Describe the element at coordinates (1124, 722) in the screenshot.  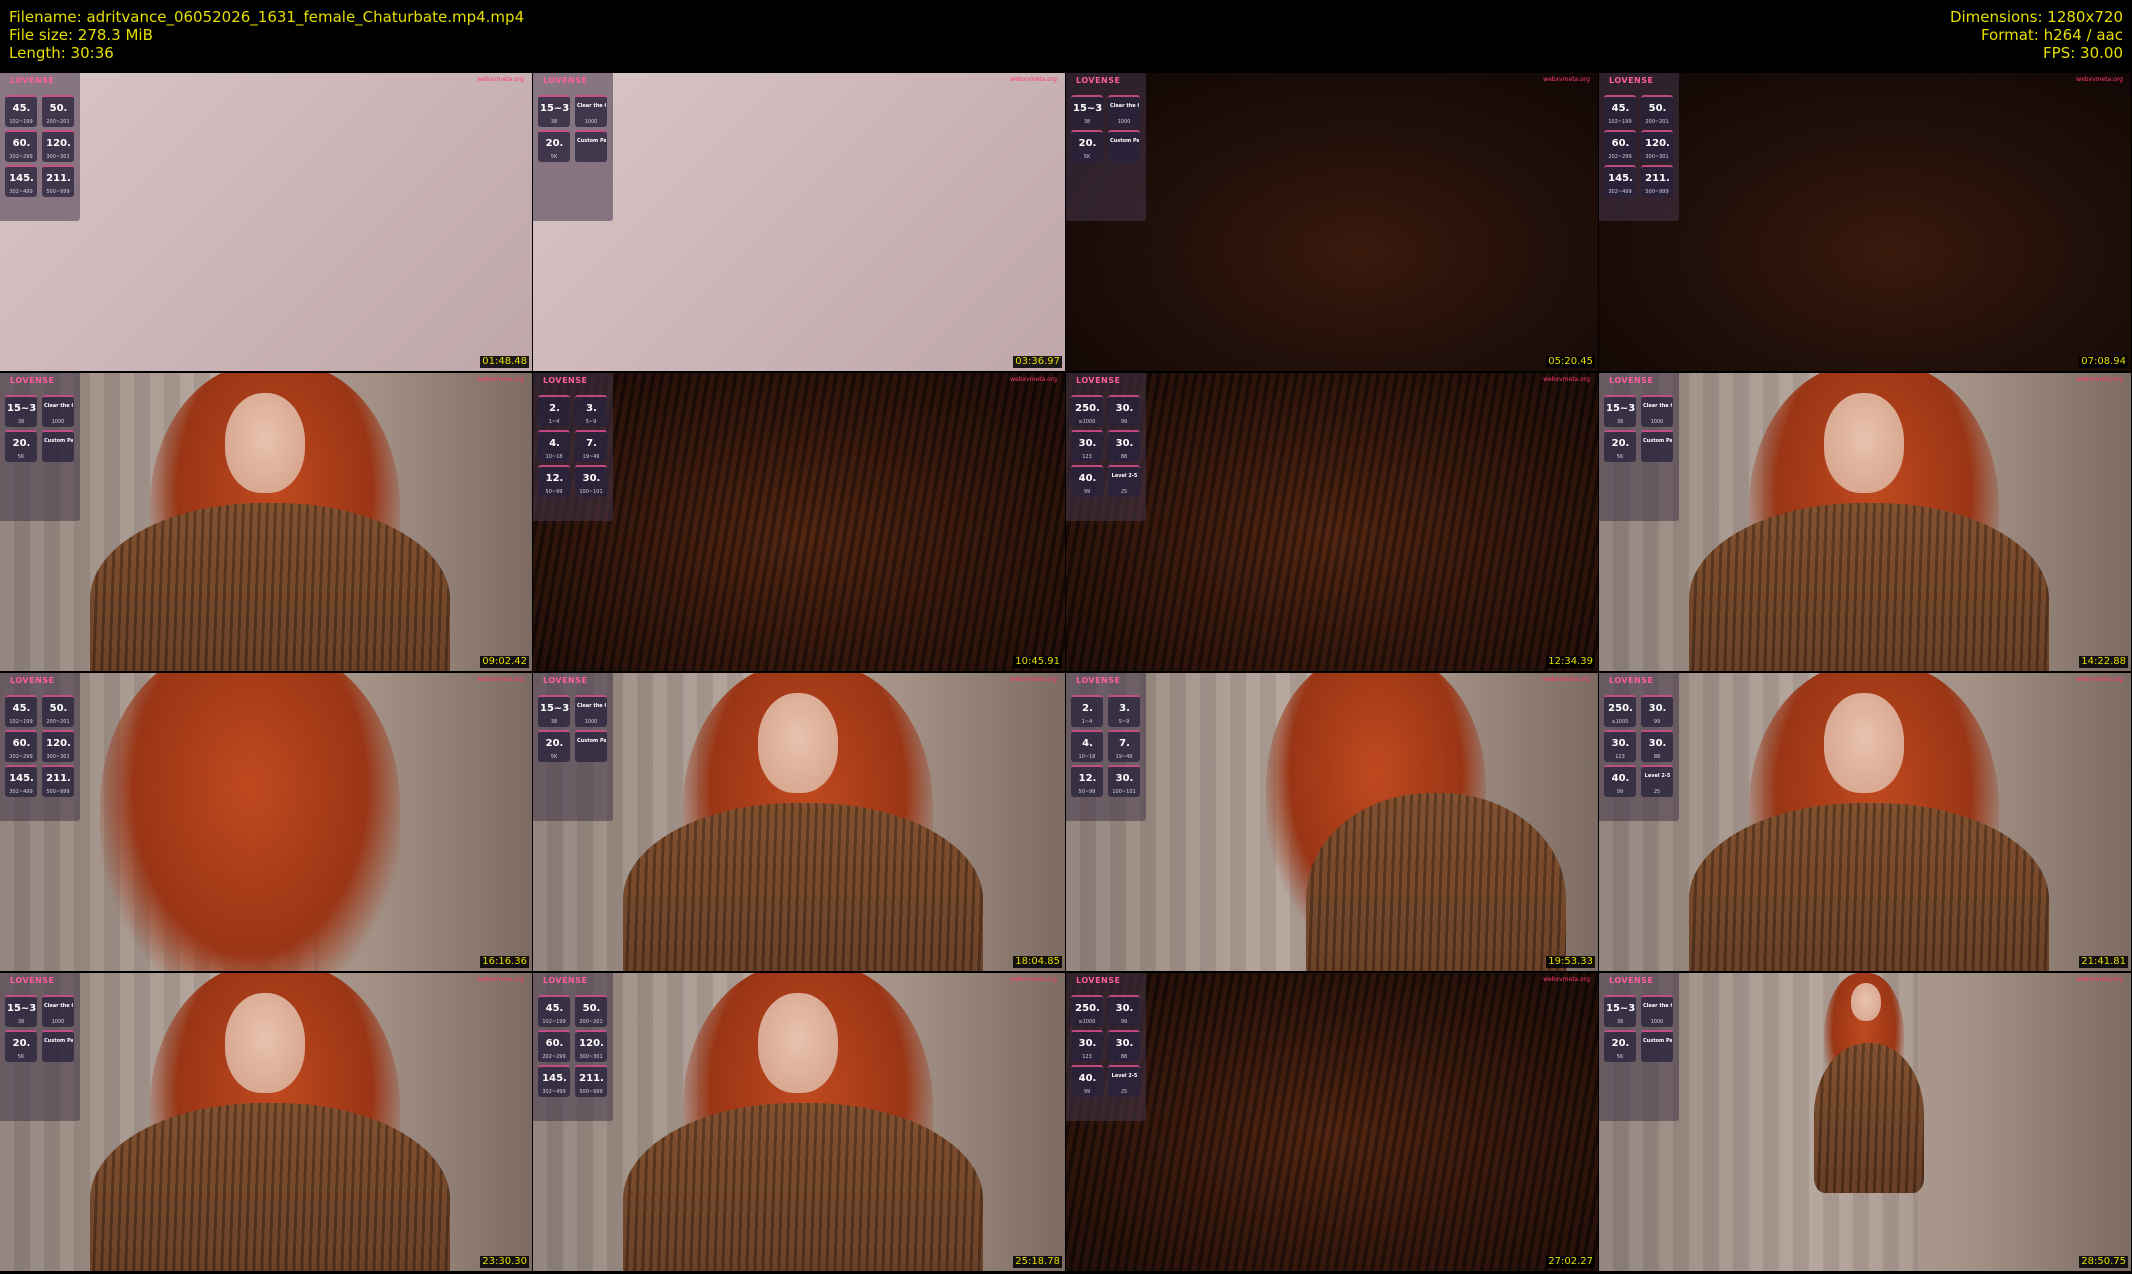
I see `tip-range: 5~9` at that location.